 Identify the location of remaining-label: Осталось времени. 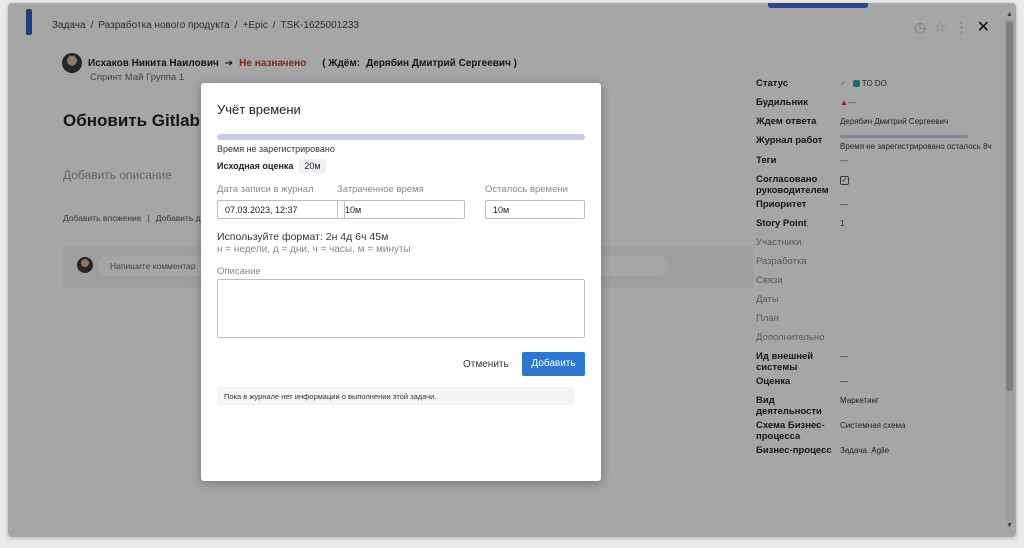
(526, 189).